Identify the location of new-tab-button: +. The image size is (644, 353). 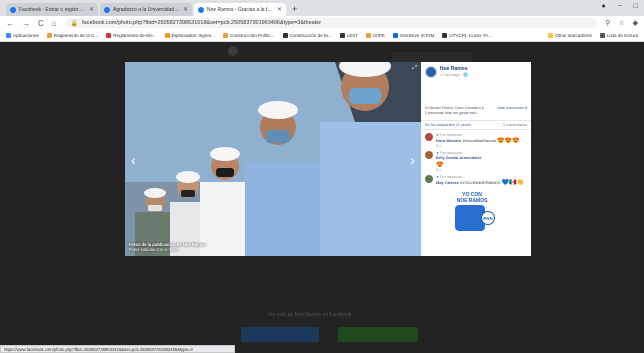
(294, 9).